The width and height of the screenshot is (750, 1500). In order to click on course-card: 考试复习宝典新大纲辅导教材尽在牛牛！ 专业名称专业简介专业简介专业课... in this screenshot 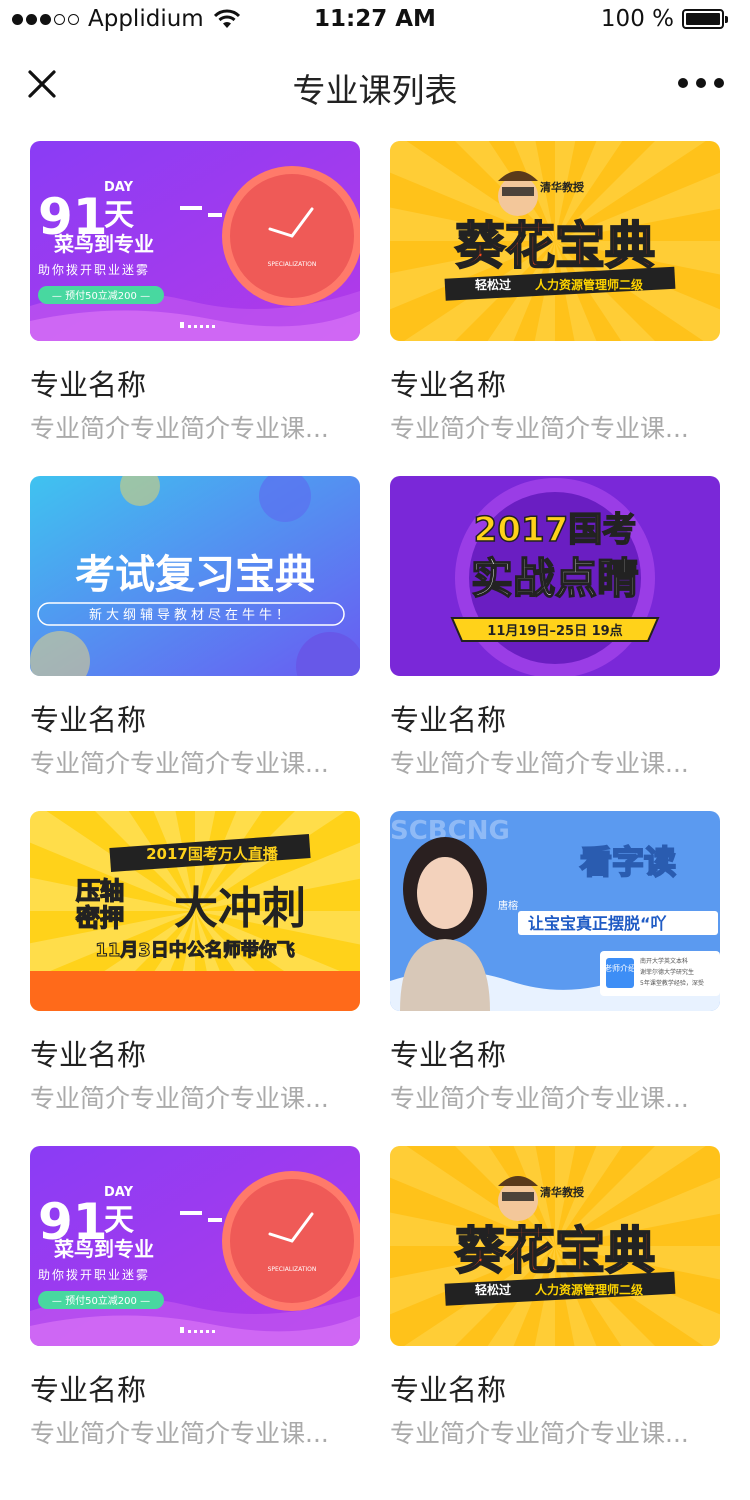, I will do `click(195, 643)`.